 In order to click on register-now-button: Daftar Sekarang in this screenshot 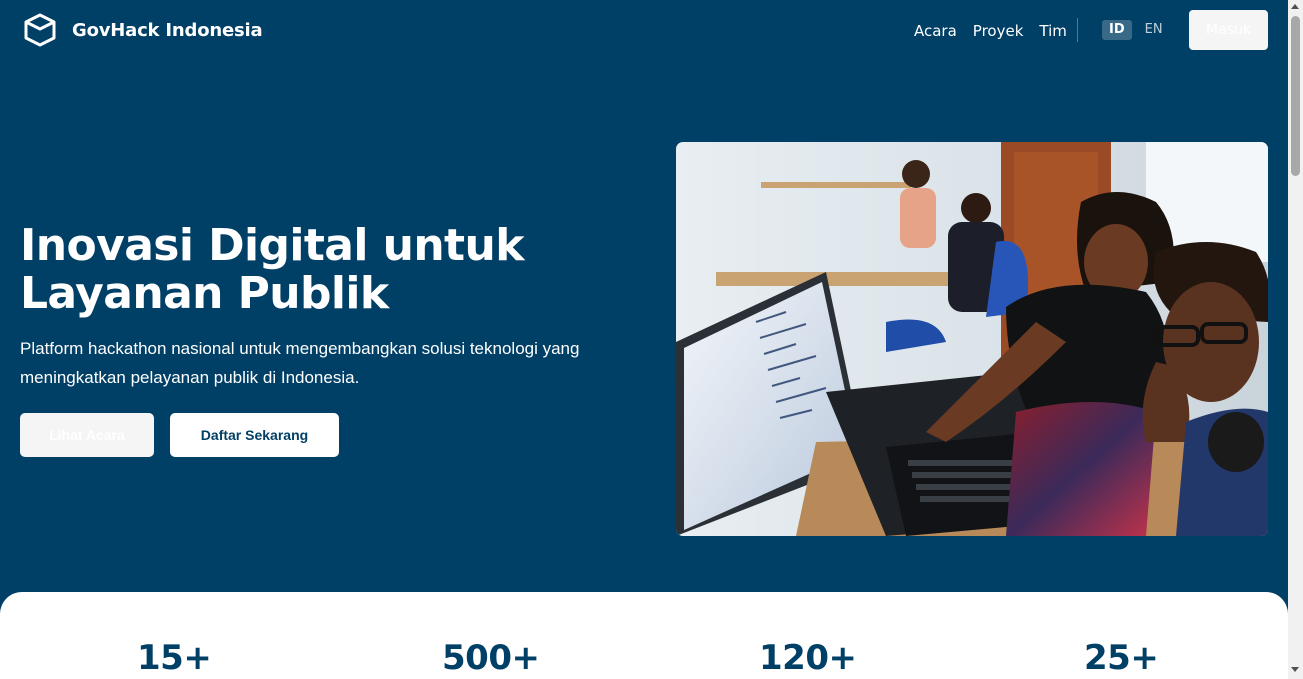, I will do `click(254, 435)`.